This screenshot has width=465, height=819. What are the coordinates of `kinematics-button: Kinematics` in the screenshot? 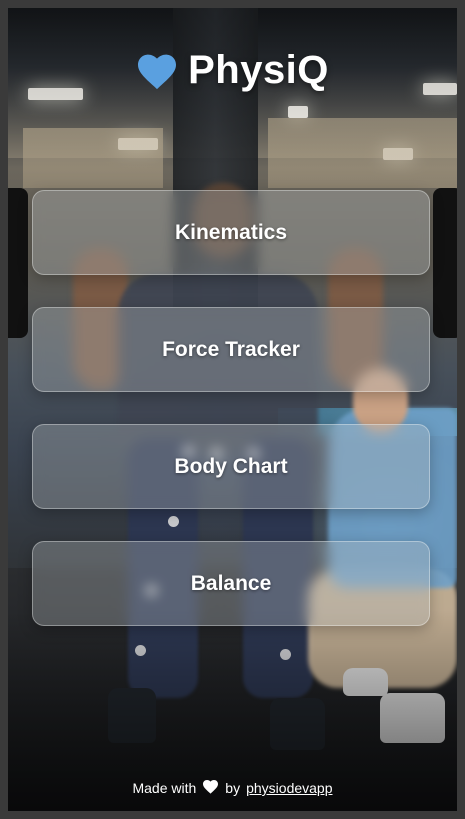 It's located at (231, 232).